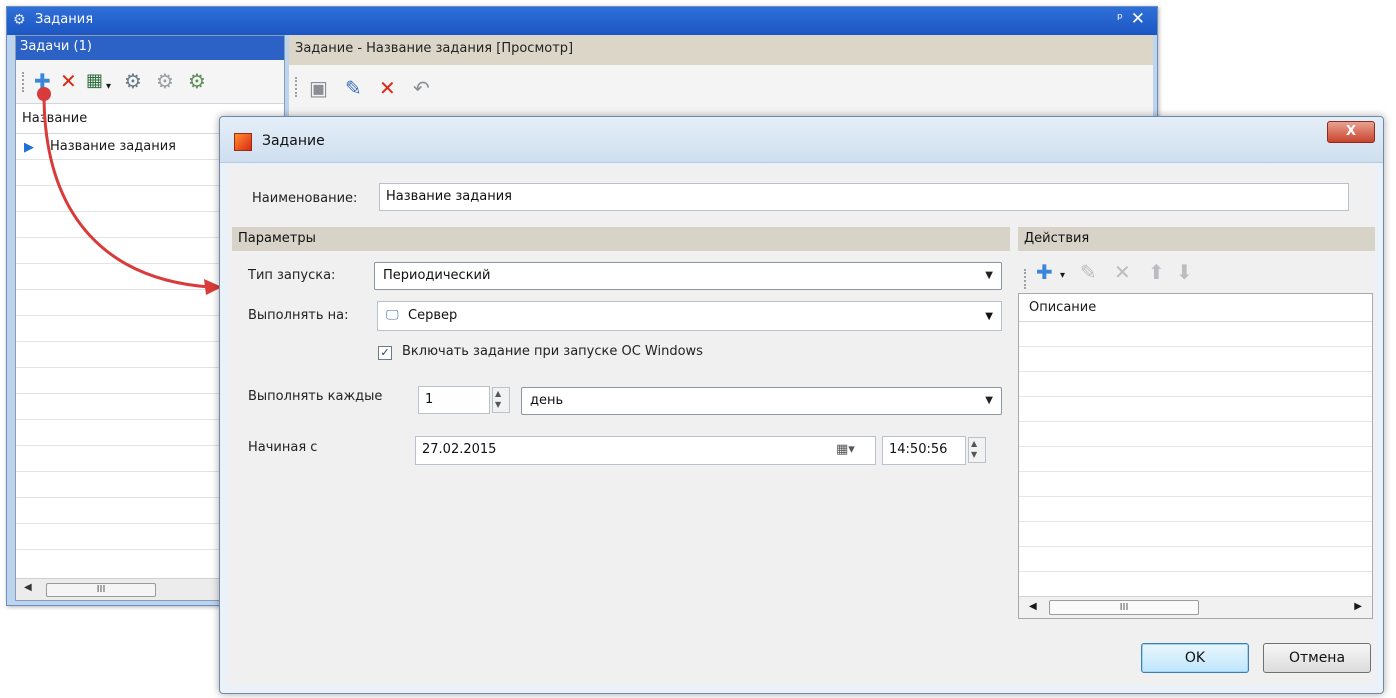 This screenshot has height=698, width=1396. I want to click on gear-settings-icon: ⚙, so click(197, 81).